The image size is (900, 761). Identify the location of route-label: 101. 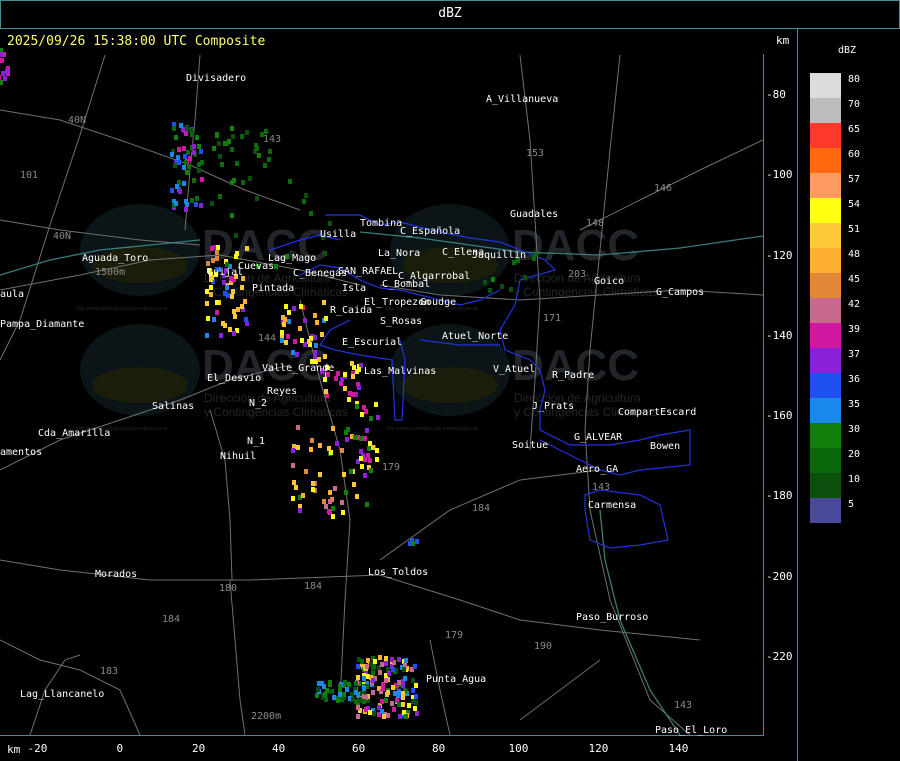
(29, 175).